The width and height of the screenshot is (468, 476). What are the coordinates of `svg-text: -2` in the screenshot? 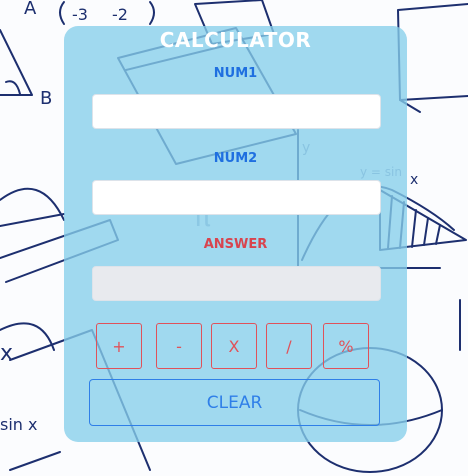 It's located at (120, 14).